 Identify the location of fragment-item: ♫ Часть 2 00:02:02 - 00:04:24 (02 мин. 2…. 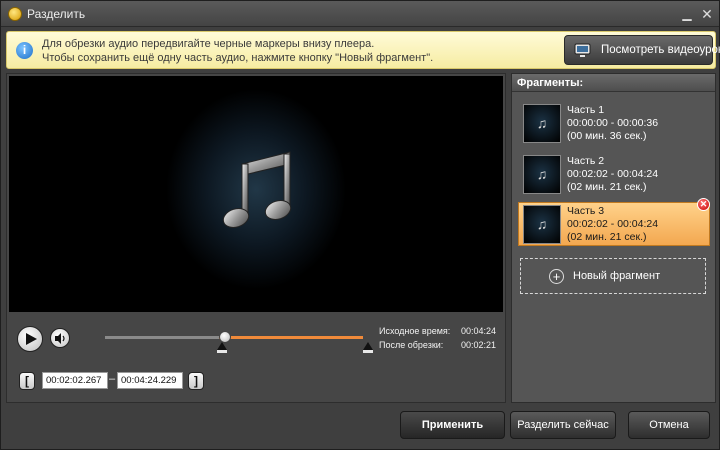
(614, 174).